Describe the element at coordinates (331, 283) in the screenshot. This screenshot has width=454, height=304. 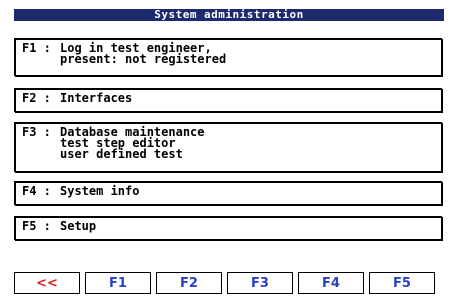
I see `f4-softkey-button: F4` at that location.